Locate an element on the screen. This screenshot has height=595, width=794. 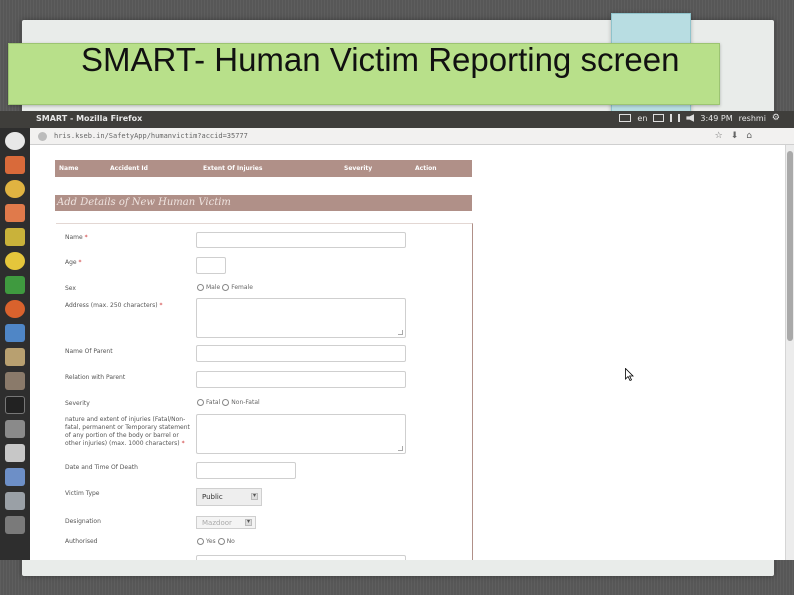
keyboard-icon is located at coordinates (625, 118).